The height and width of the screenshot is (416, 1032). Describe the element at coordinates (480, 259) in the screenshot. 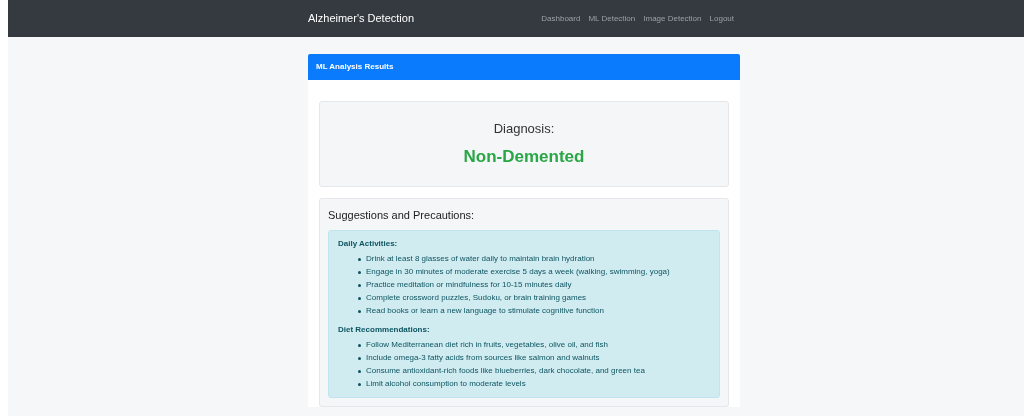

I see `list-item: Drink at least 8 glasses of water daily to maintain brain hydration` at that location.